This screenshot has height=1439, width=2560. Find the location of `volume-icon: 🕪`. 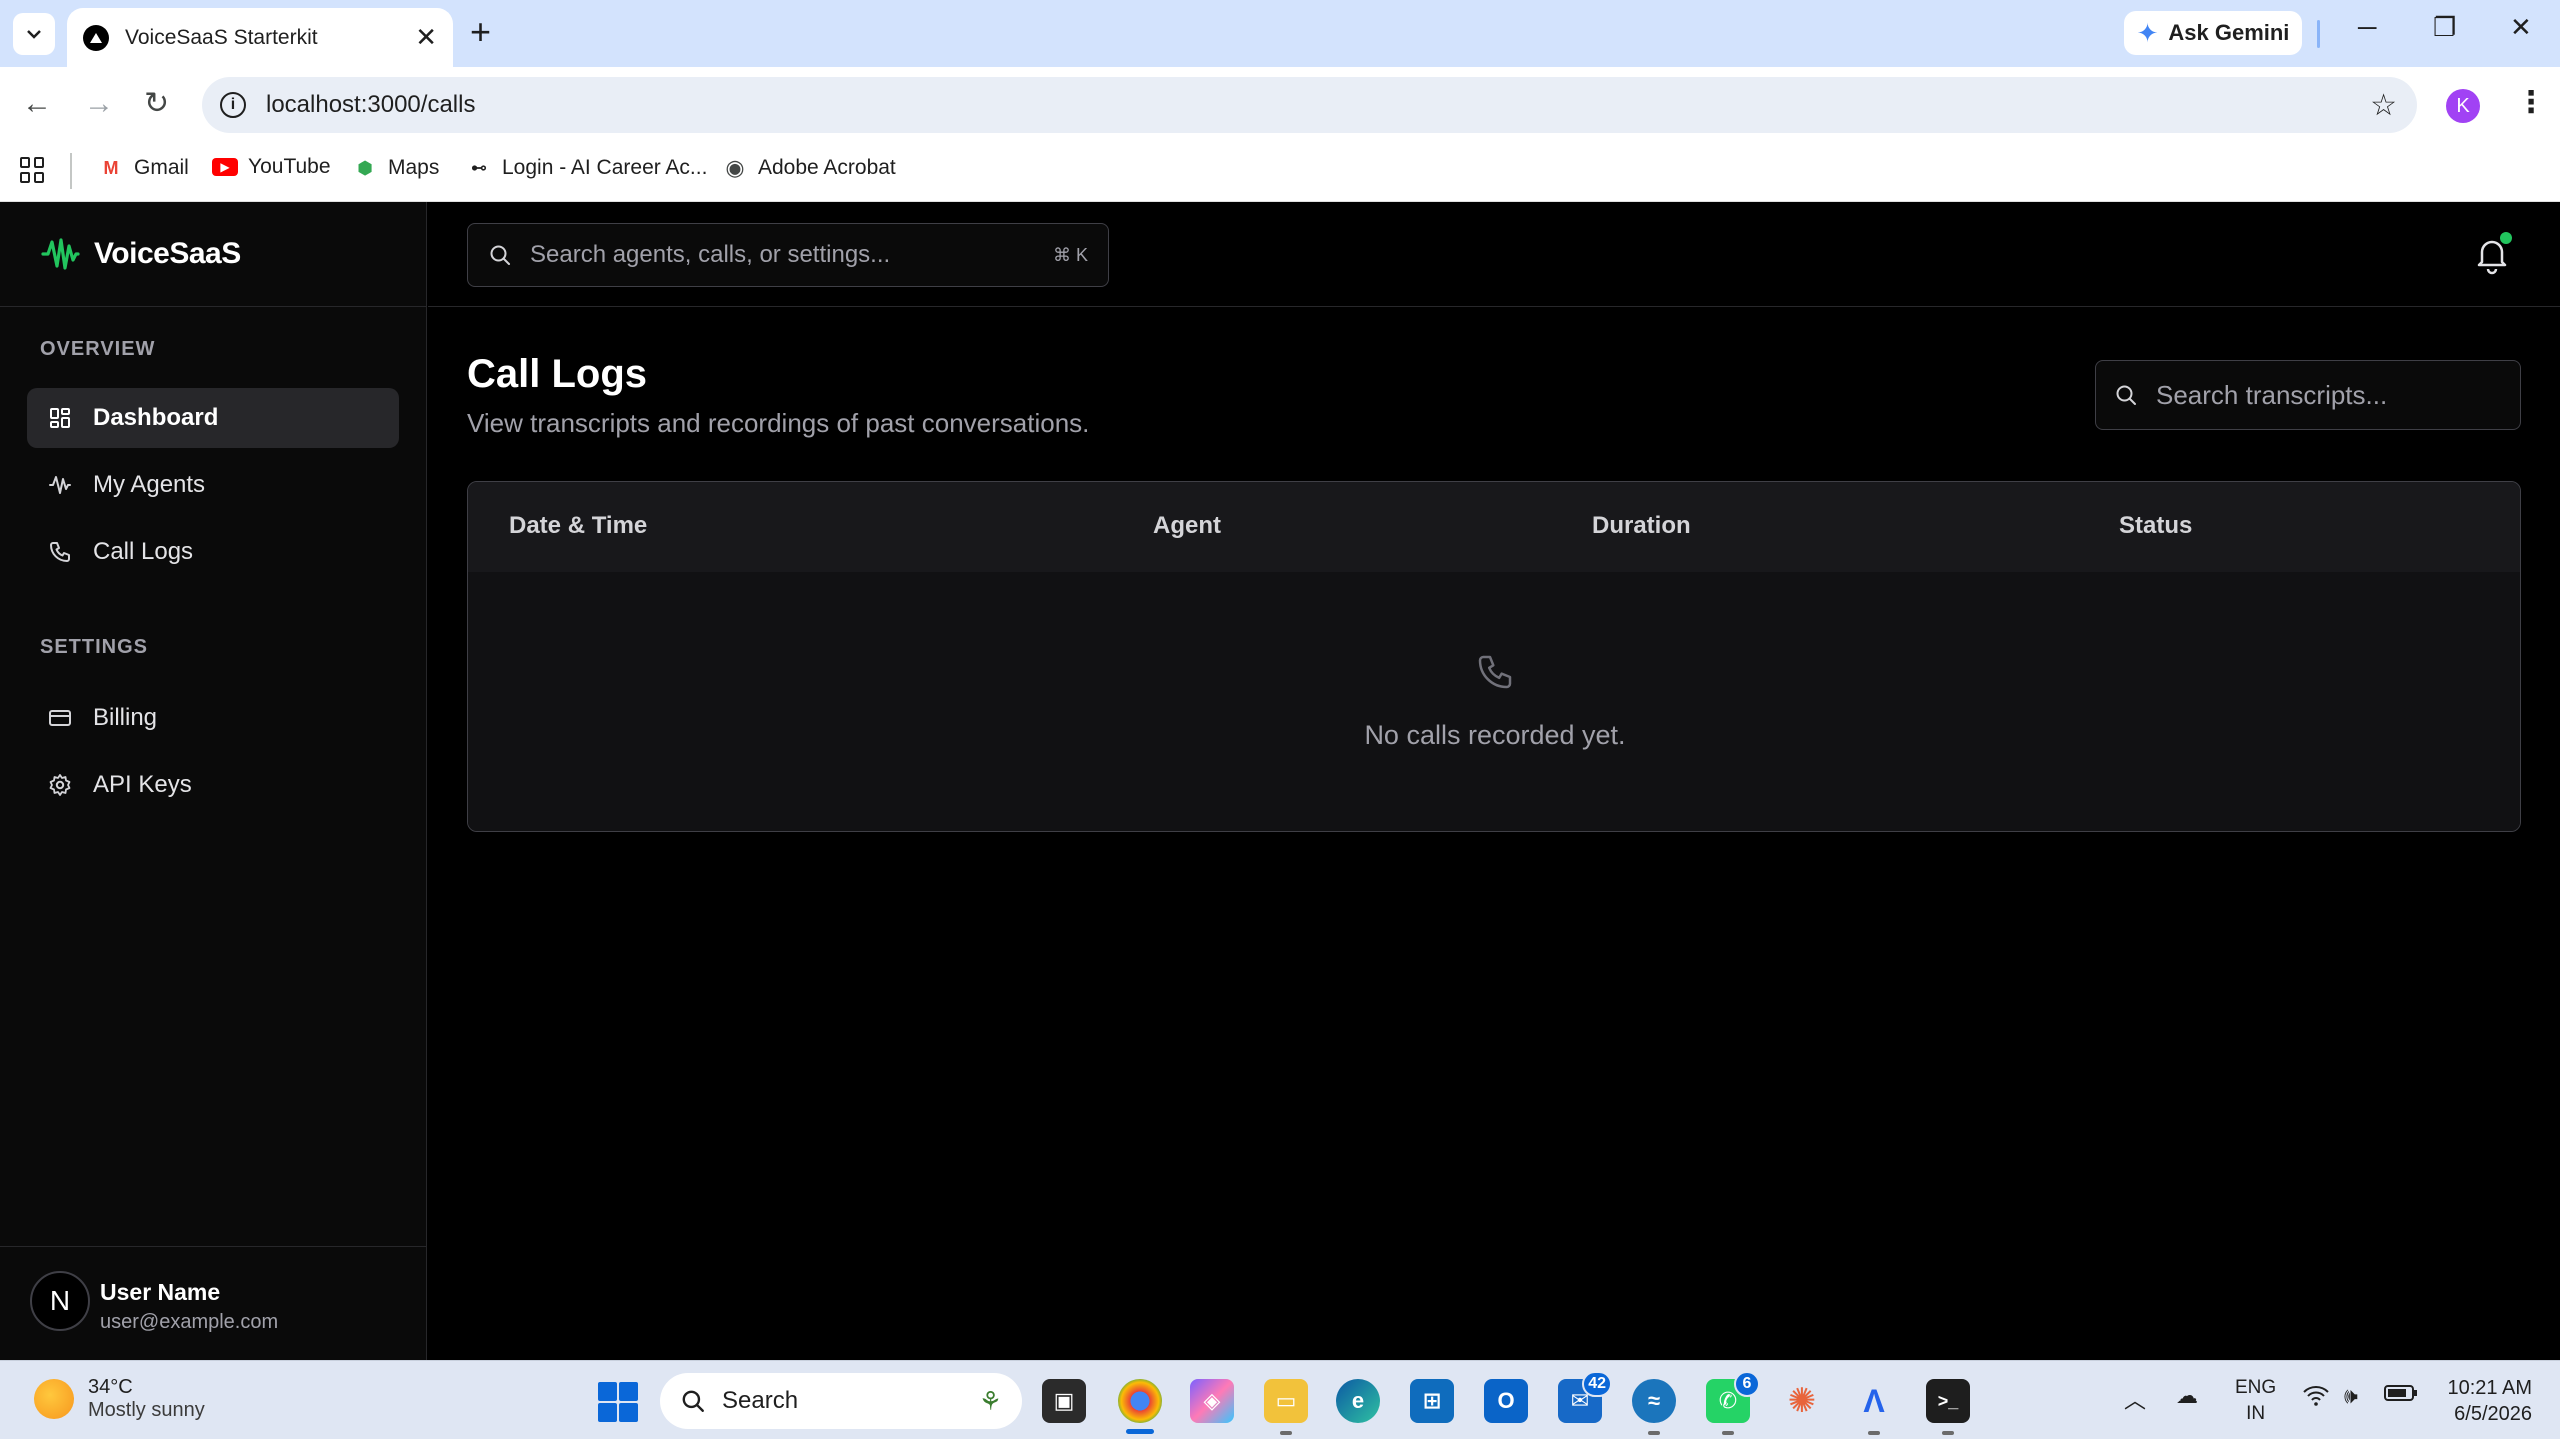

volume-icon: 🕪 is located at coordinates (2351, 1396).